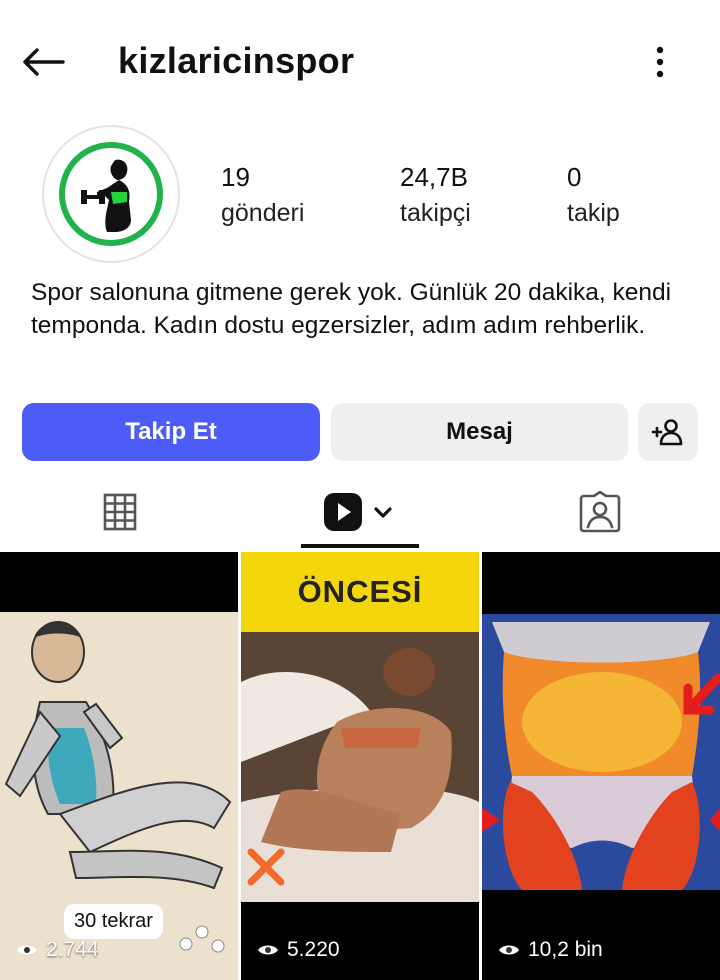  Describe the element at coordinates (565, 949) in the screenshot. I see `views-count: 10,2 bin` at that location.